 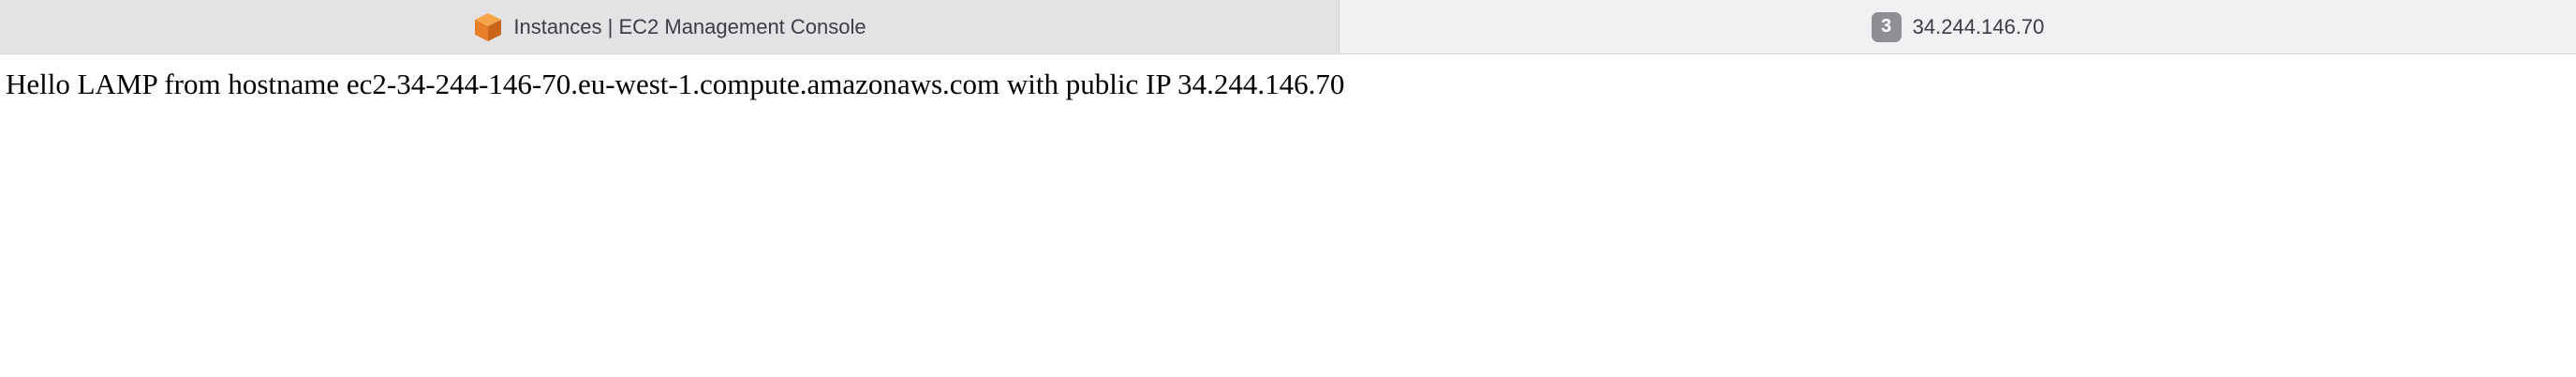 What do you see at coordinates (1887, 26) in the screenshot?
I see `tab-count-badge: 3` at bounding box center [1887, 26].